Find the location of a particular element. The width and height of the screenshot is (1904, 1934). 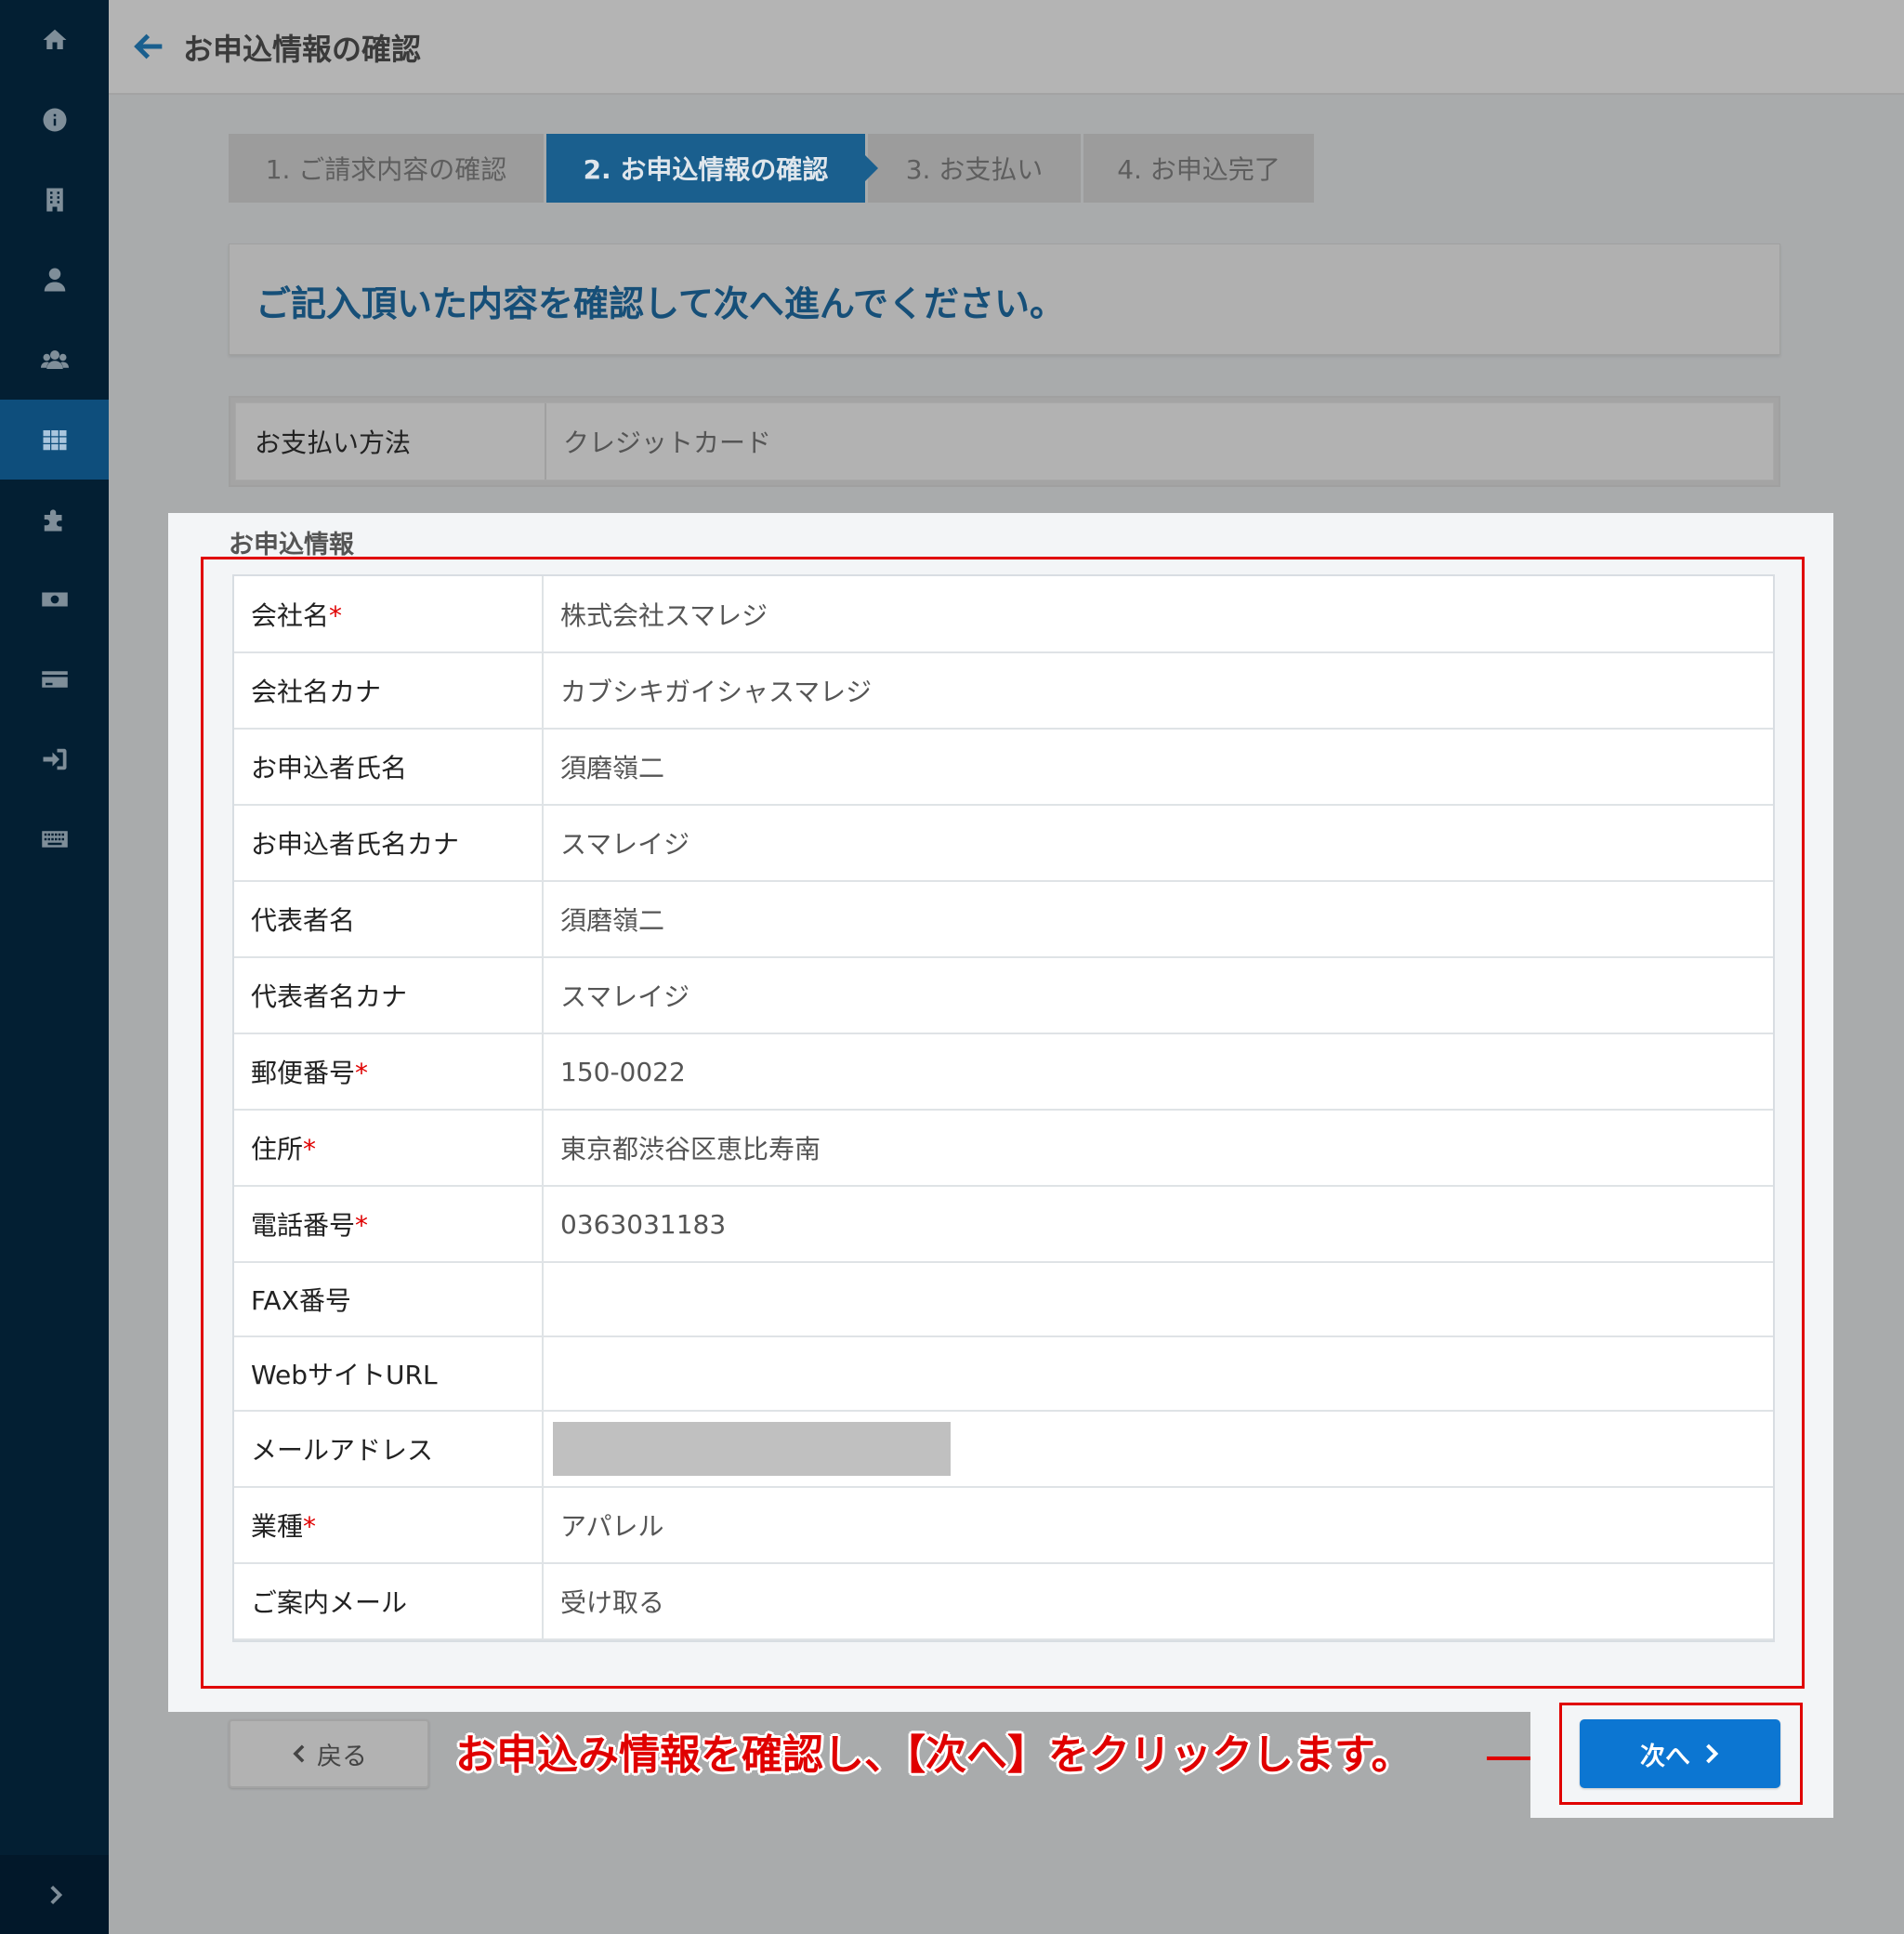

application-info-heading: お申込情報 is located at coordinates (291, 545).